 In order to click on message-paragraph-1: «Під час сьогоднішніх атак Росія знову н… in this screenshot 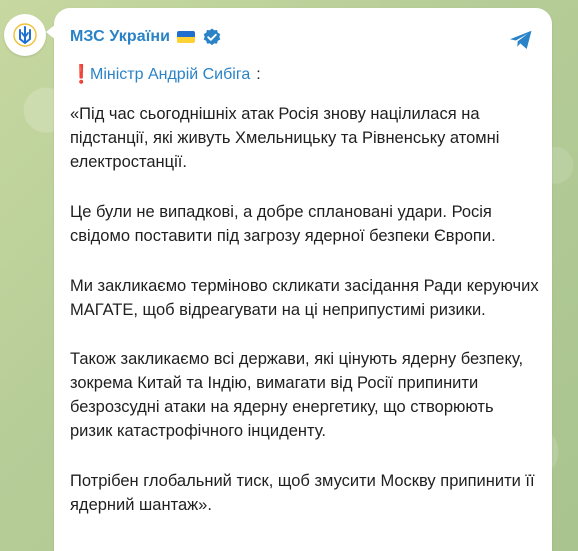, I will do `click(285, 138)`.